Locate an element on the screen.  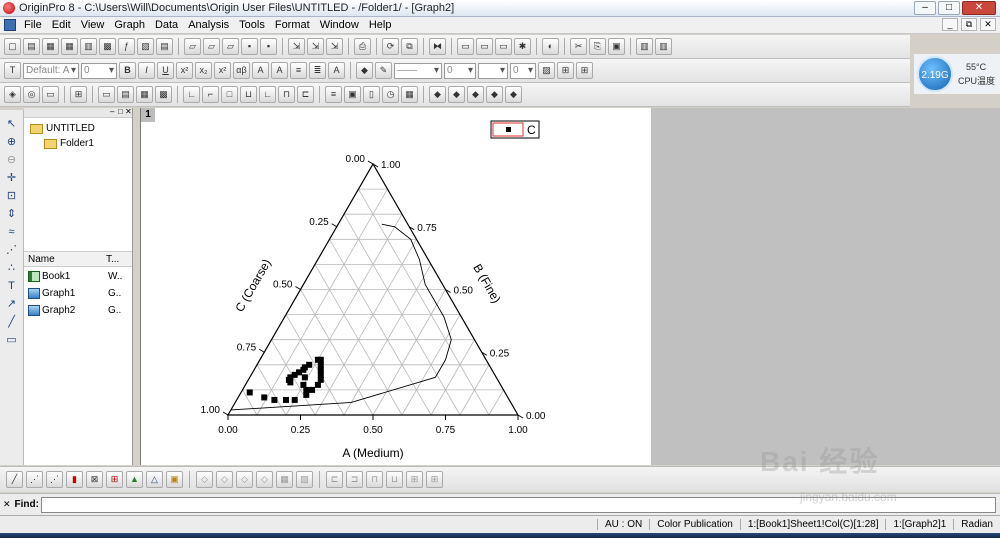
mask-icon: ◆ is located at coordinates (437, 94).